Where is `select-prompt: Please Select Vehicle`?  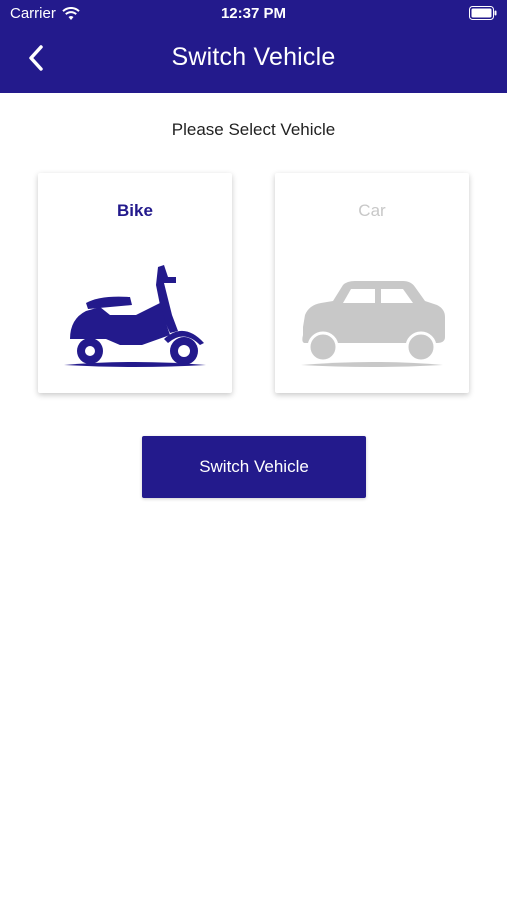
select-prompt: Please Select Vehicle is located at coordinates (253, 129).